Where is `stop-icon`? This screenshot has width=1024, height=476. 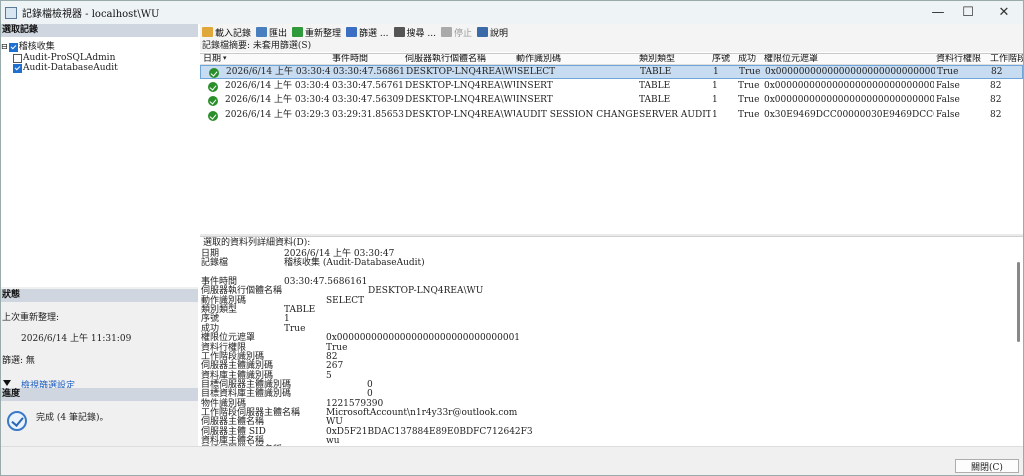 stop-icon is located at coordinates (446, 32).